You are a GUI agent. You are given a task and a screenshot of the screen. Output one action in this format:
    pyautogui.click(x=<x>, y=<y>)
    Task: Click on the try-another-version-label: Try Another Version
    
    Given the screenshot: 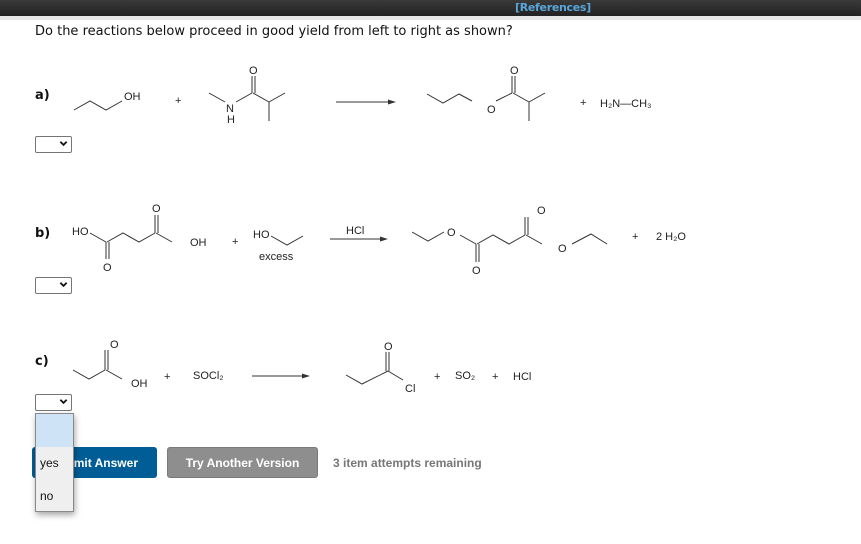 What is the action you would take?
    pyautogui.click(x=242, y=462)
    